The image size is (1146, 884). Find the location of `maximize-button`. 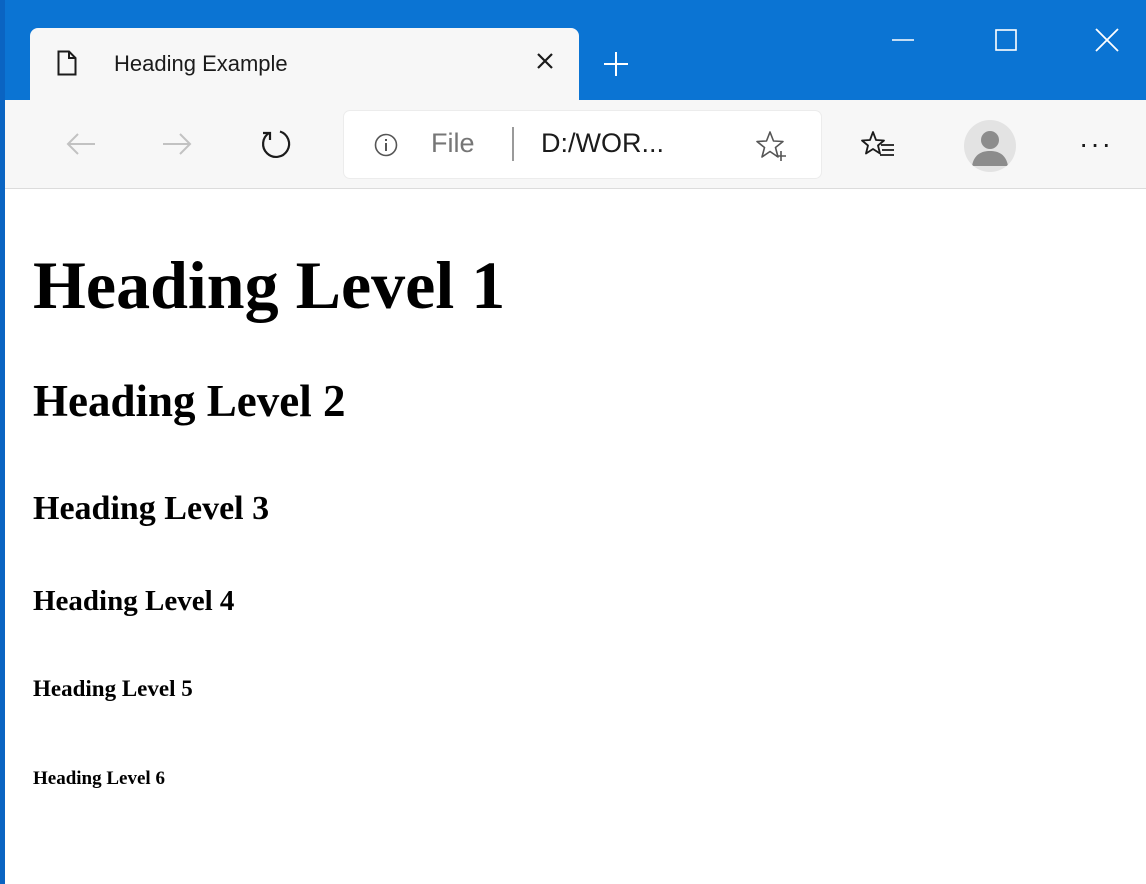

maximize-button is located at coordinates (1006, 40).